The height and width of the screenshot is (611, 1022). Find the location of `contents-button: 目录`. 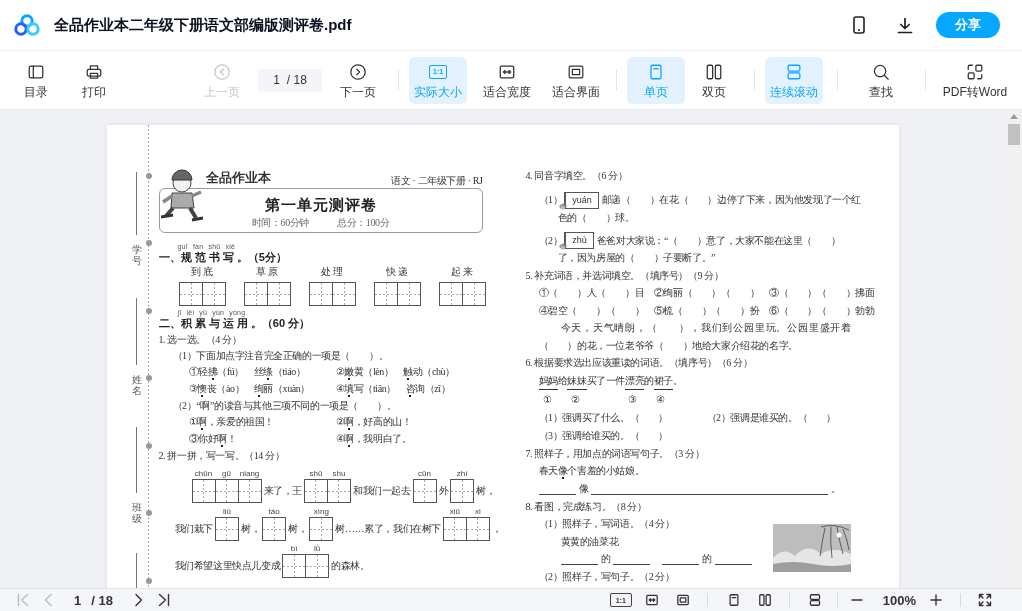

contents-button: 目录 is located at coordinates (36, 80).